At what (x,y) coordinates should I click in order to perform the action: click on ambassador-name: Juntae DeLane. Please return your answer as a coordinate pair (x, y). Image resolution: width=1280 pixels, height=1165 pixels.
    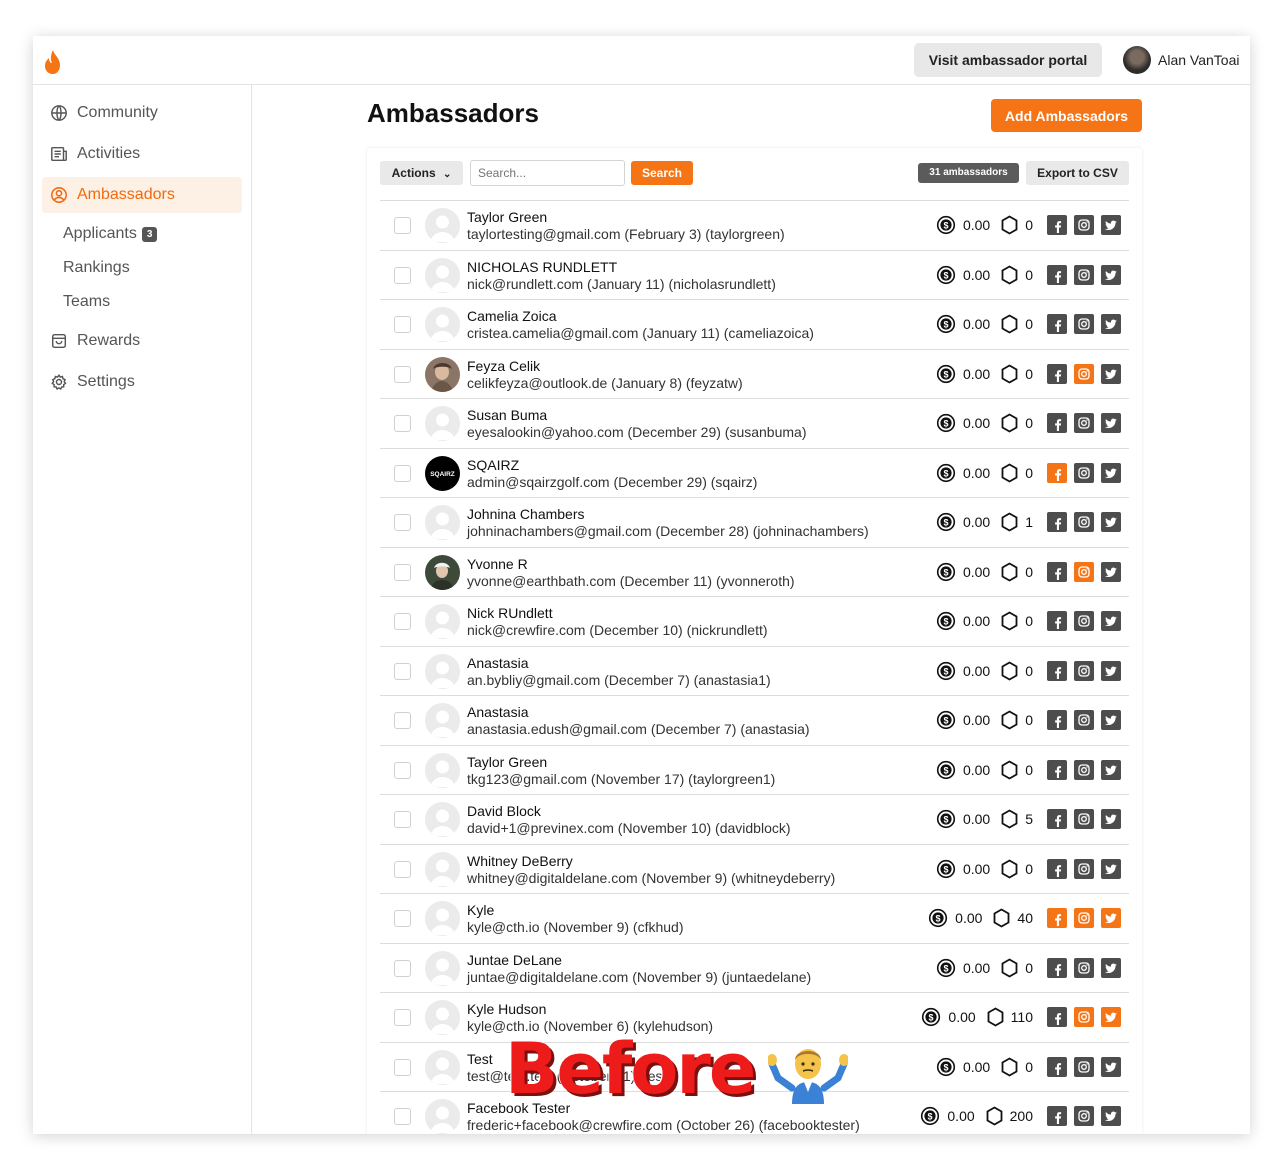
    Looking at the image, I should click on (514, 960).